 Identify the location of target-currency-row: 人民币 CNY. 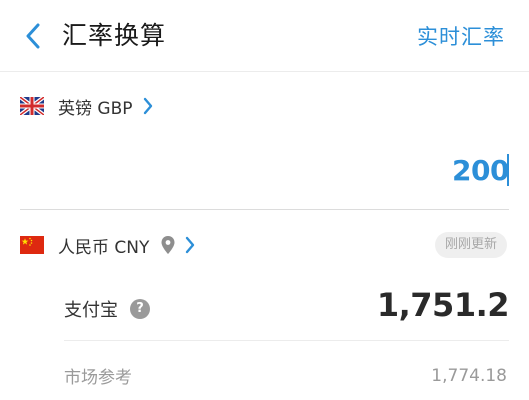
(107, 245).